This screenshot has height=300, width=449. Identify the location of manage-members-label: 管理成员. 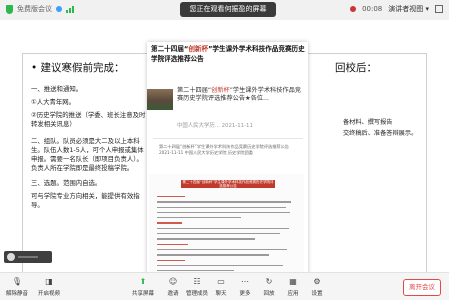
(196, 294).